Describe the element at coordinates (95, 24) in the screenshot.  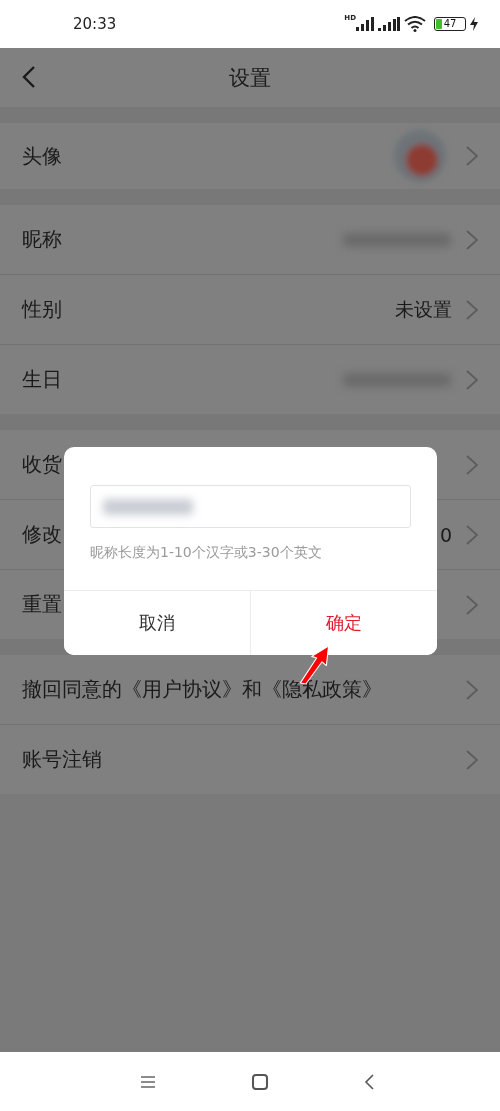
I see `clock-time: 20:33` at that location.